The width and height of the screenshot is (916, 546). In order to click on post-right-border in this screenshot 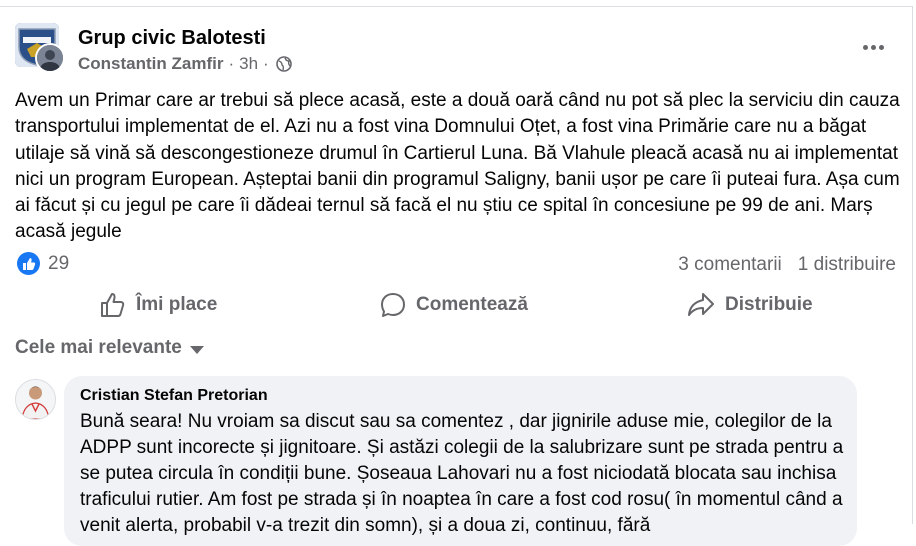, I will do `click(912, 265)`.